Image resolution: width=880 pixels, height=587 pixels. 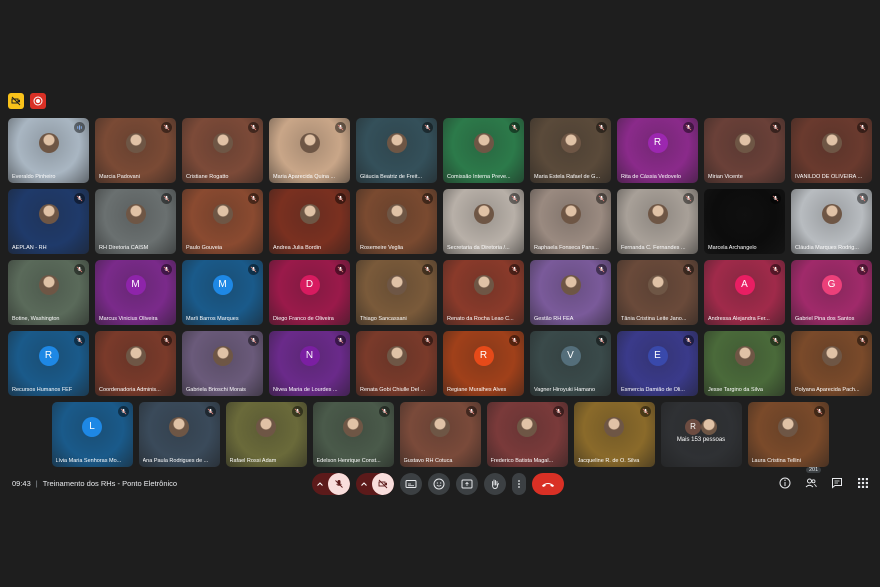 What do you see at coordinates (222, 150) in the screenshot?
I see `participant-tile: Cristiane Rogatto` at bounding box center [222, 150].